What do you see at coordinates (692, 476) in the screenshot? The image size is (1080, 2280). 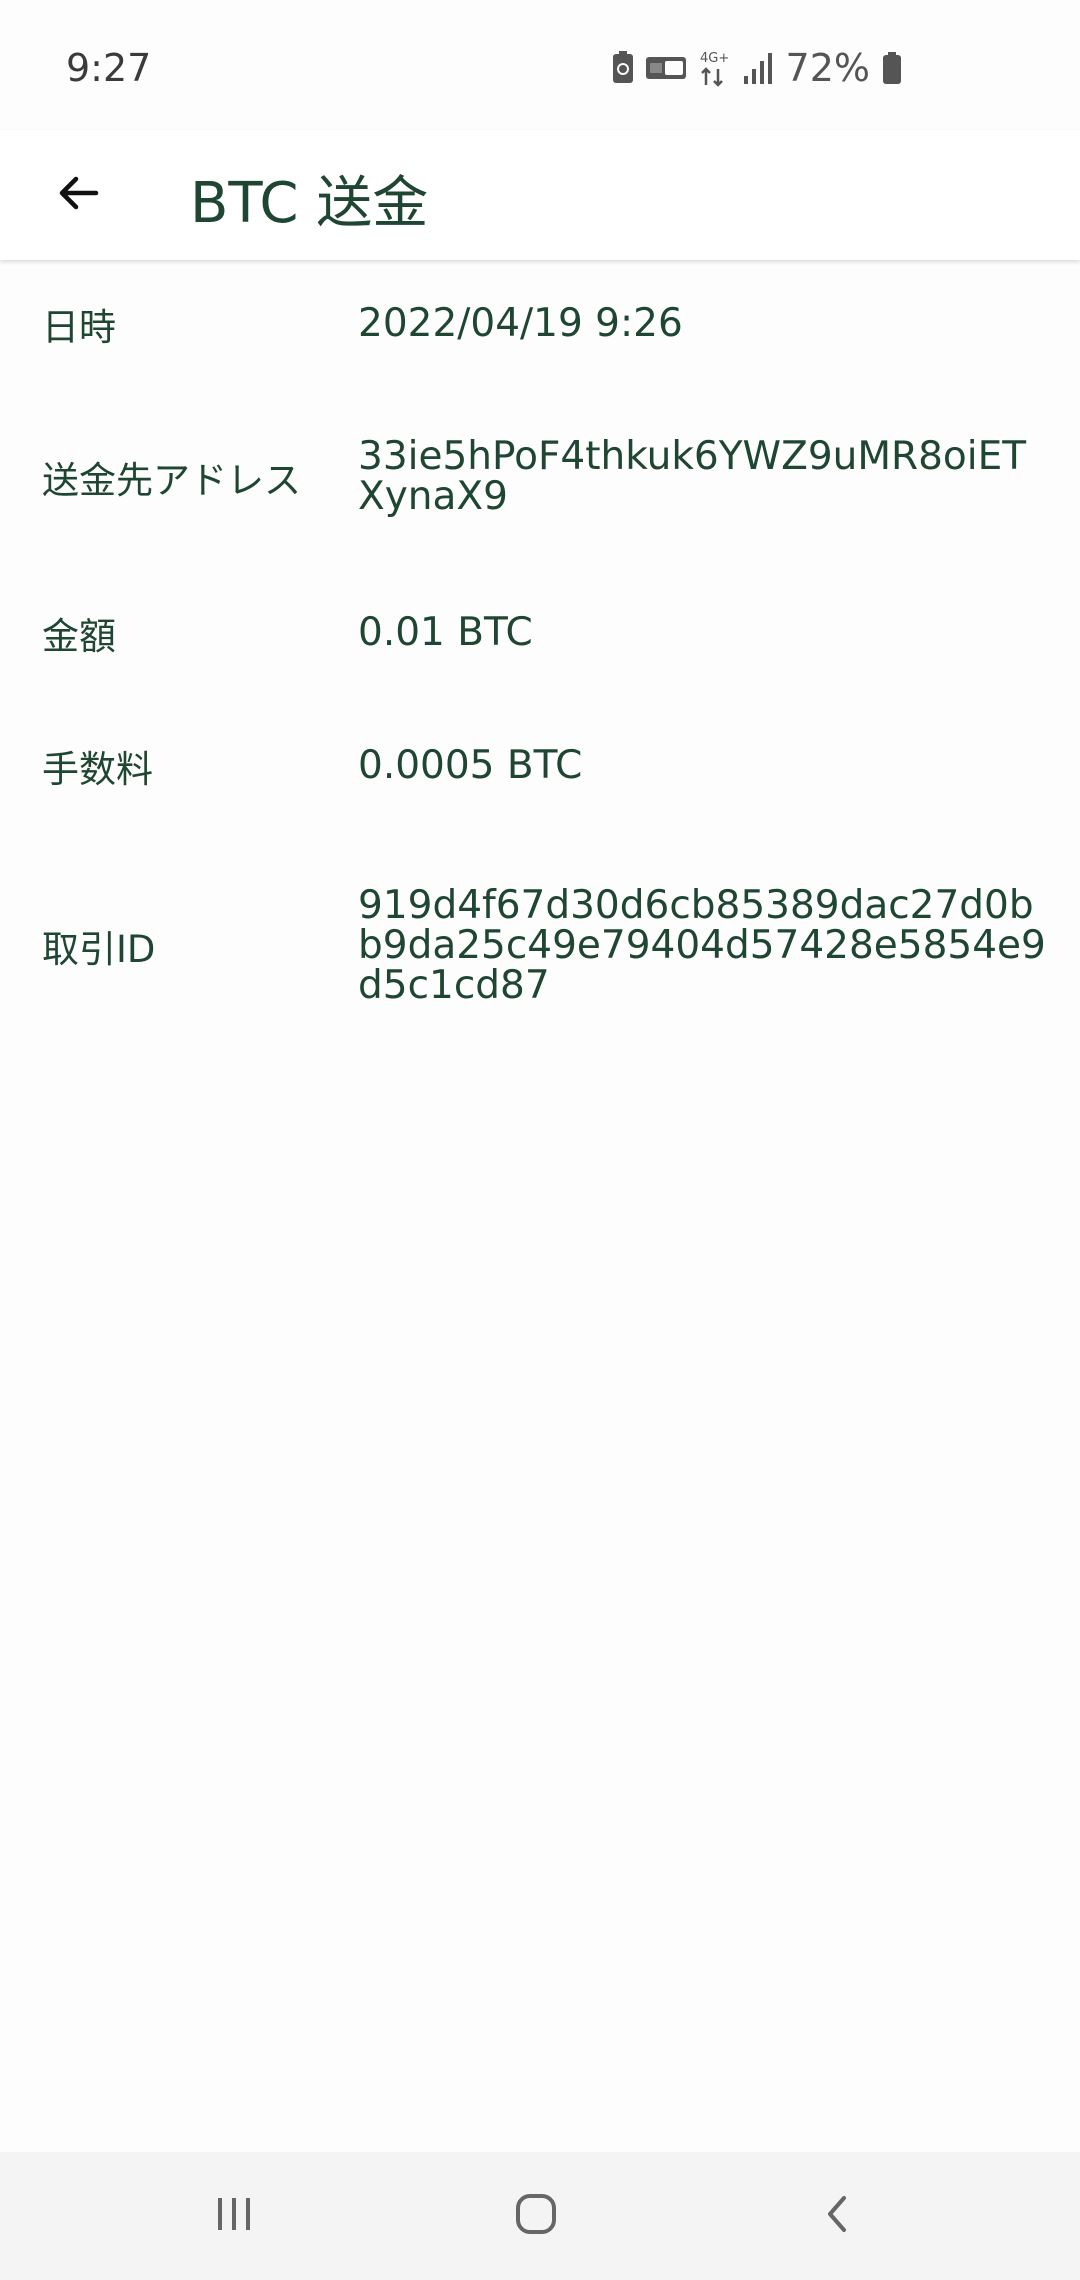 I see `address-value: 33ie5hPoF4thkuk6YWZ9uMR8oiETXynaX9` at bounding box center [692, 476].